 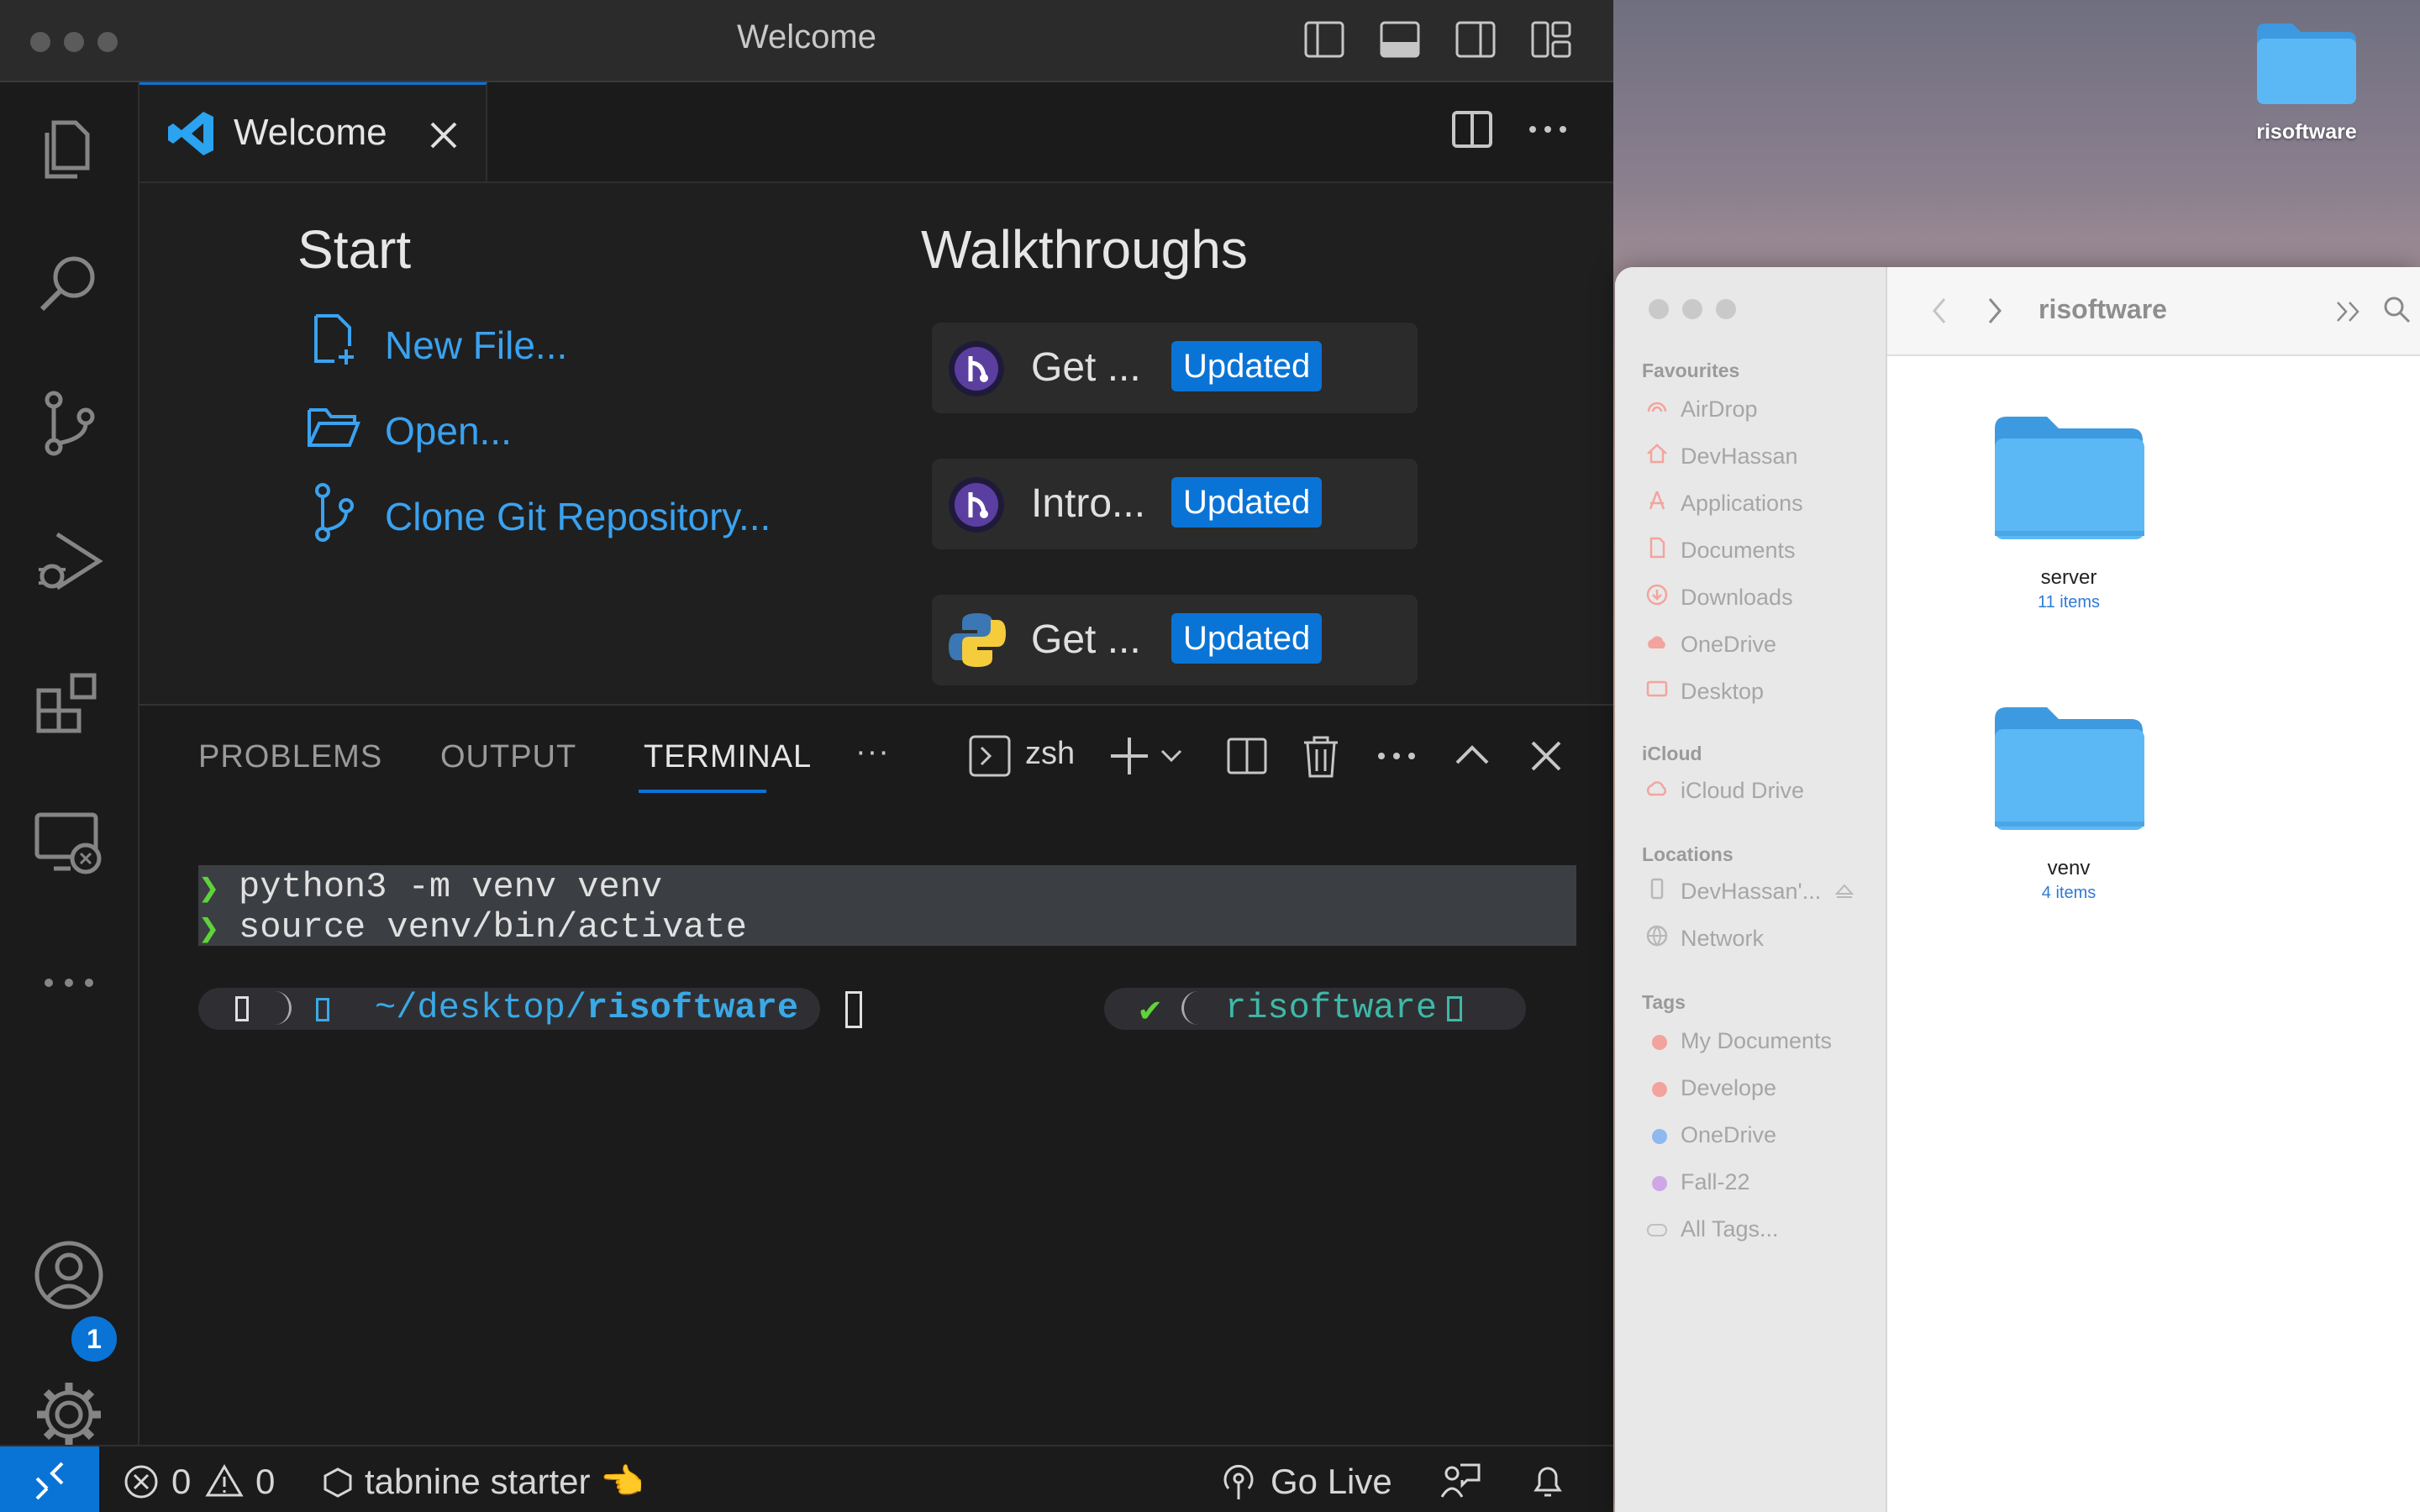 I want to click on cloud-icon, so click(x=1656, y=642).